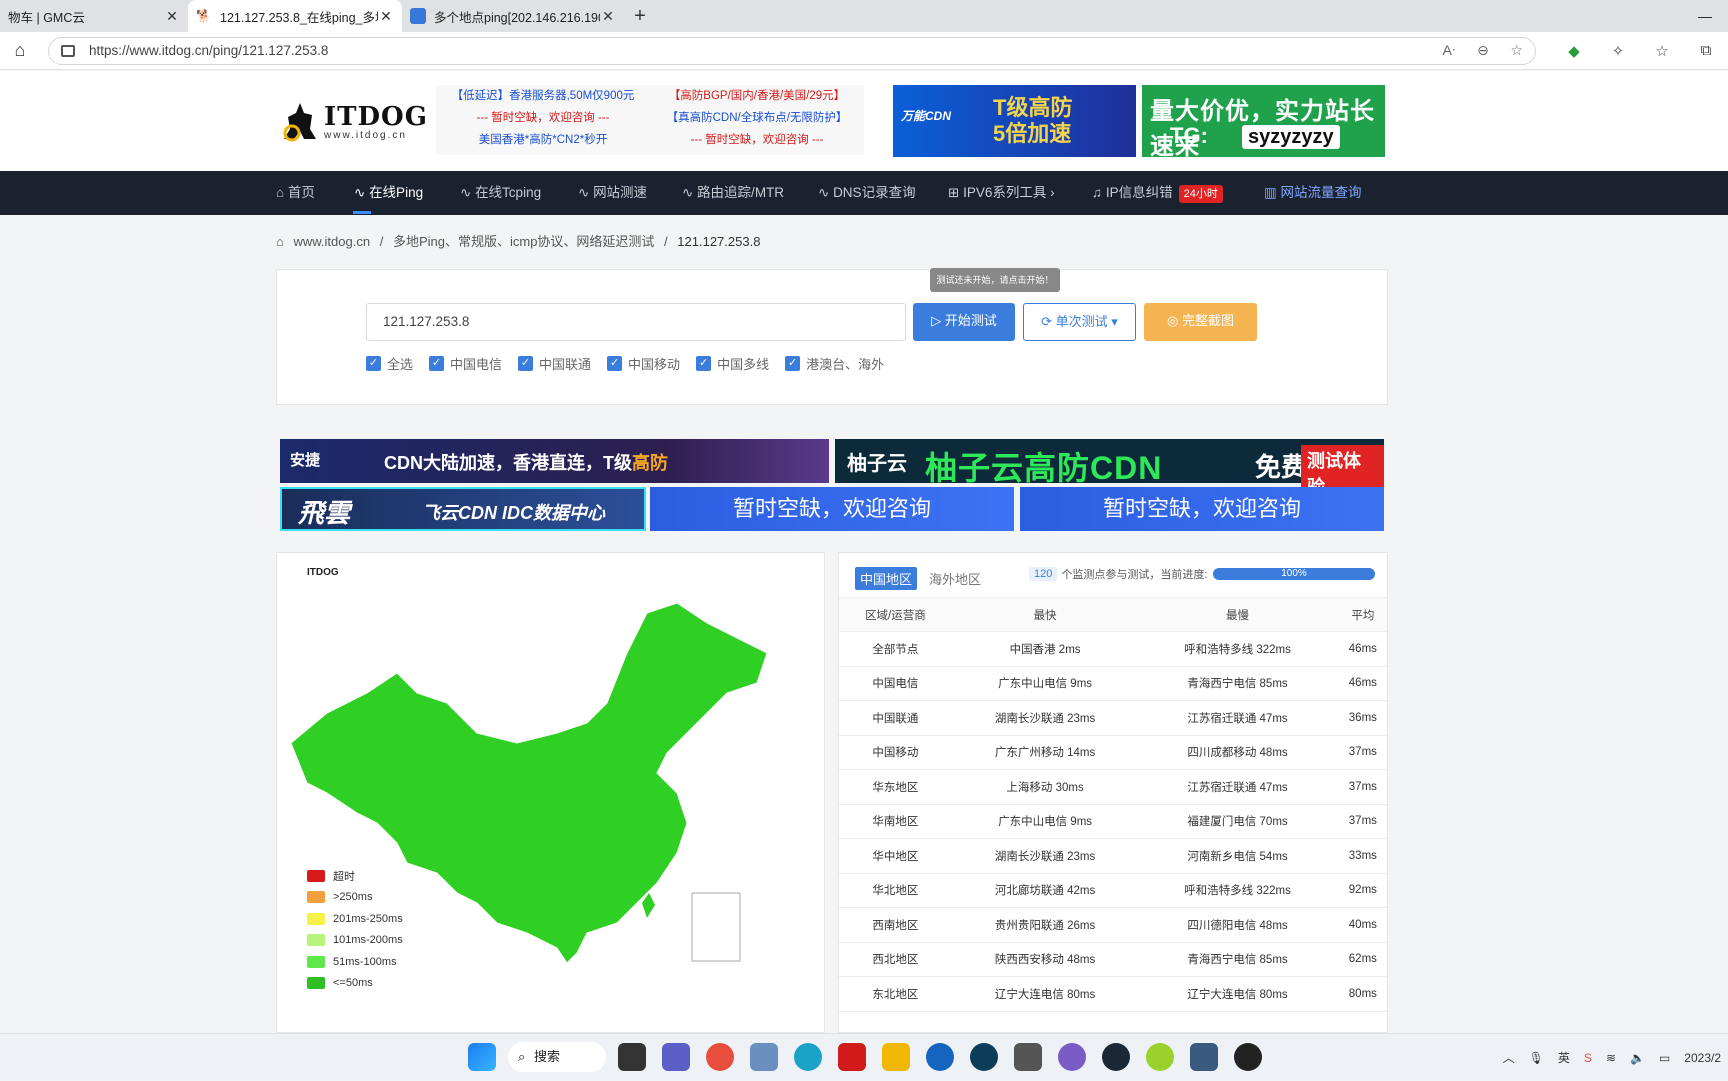 This screenshot has height=1081, width=1728. I want to click on table-cell: 东北地区, so click(895, 994).